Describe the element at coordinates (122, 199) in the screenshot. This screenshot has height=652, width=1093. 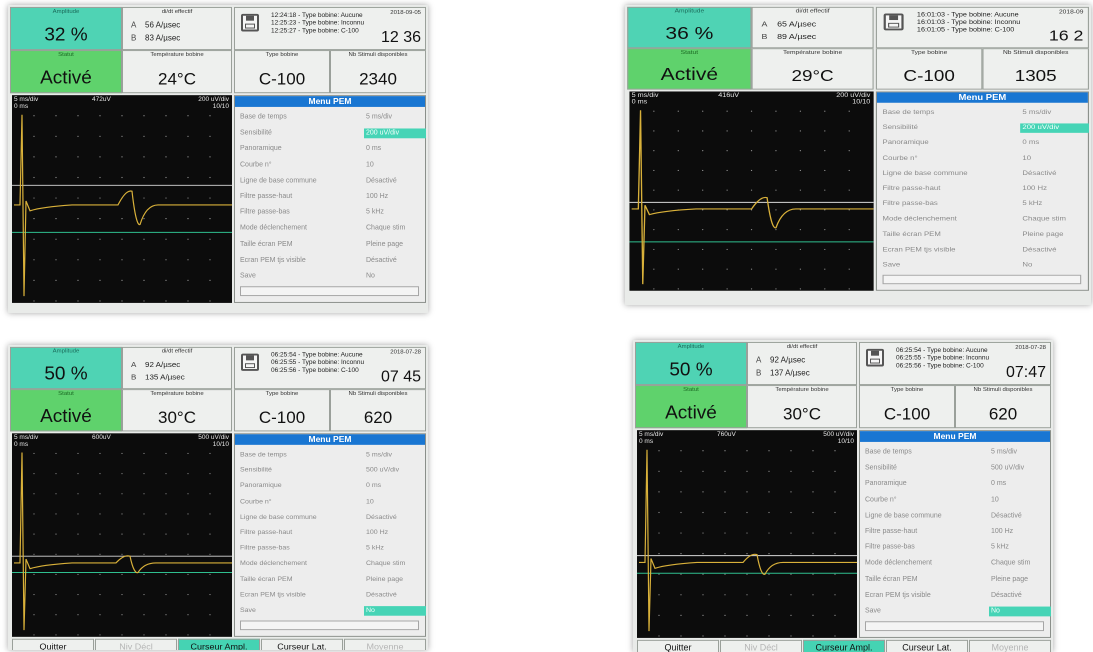
I see `mep-oscilloscope: 5 ms/div 0 ms 472uV 200 uV/div 10/10` at that location.